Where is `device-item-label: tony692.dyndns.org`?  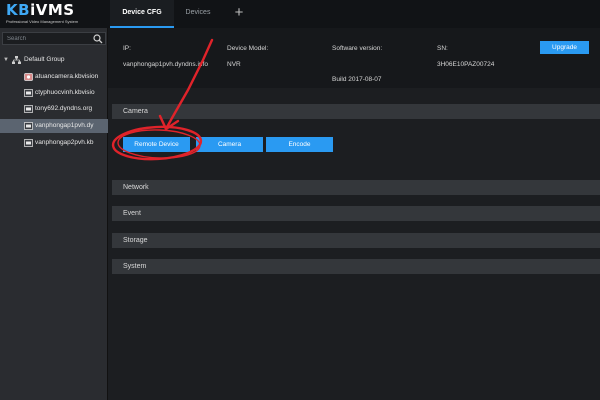
device-item-label: tony692.dyndns.org is located at coordinates (64, 108).